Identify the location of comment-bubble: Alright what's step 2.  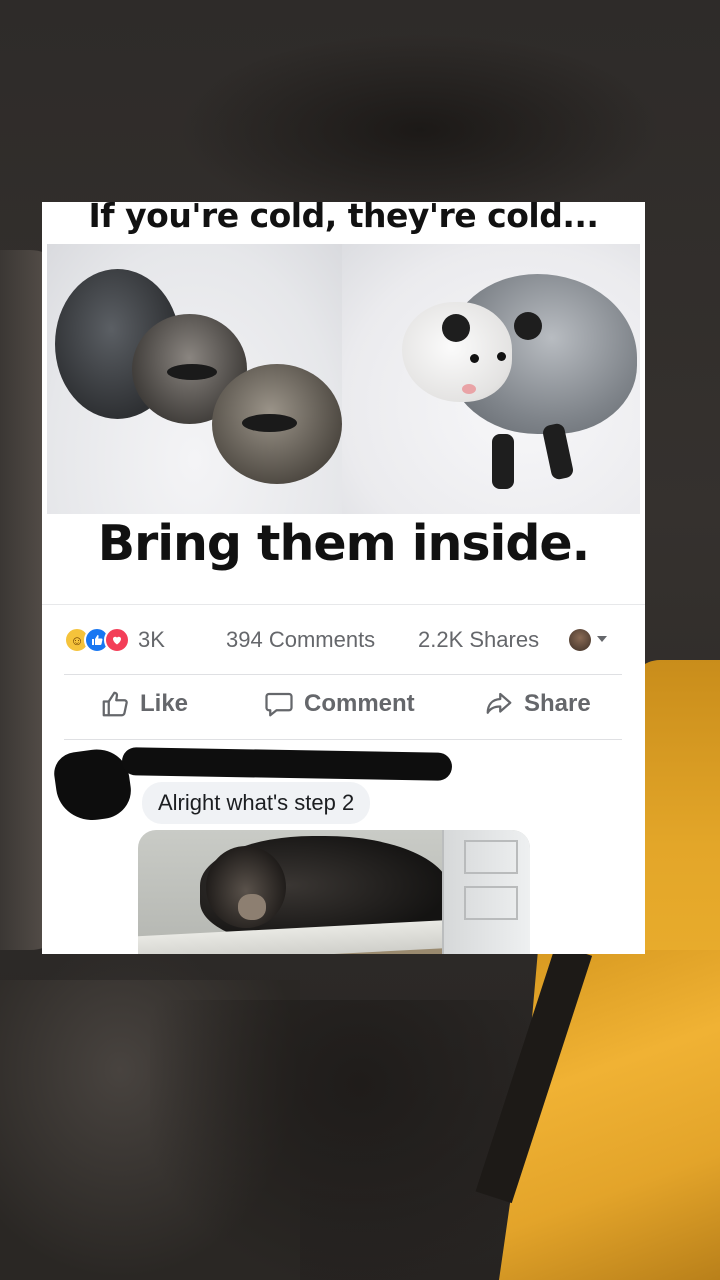
(256, 803).